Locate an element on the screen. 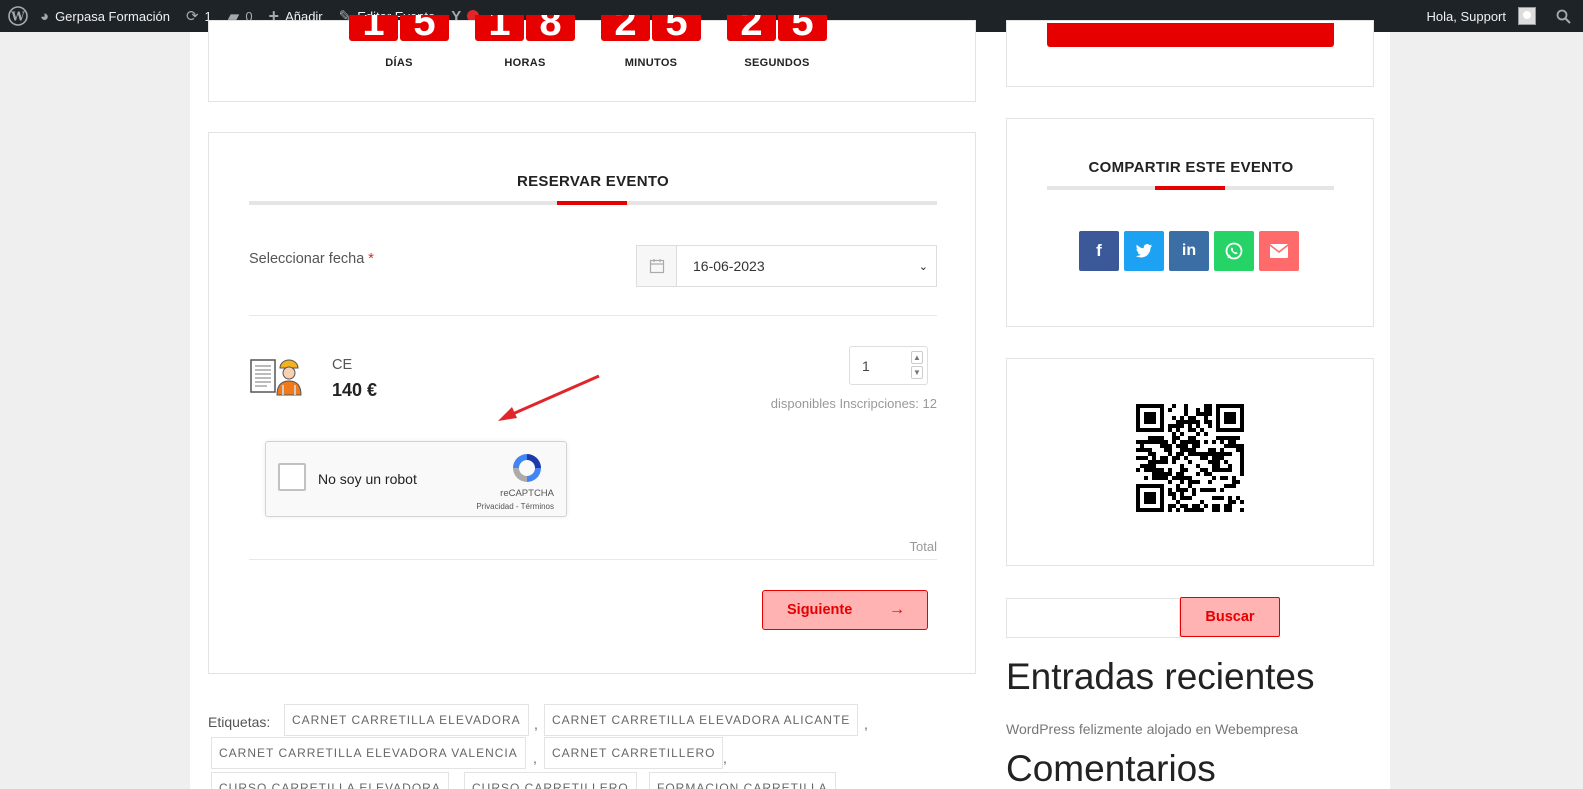 This screenshot has width=1583, height=789. my-account-menu: Hola, Support is located at coordinates (1482, 16).